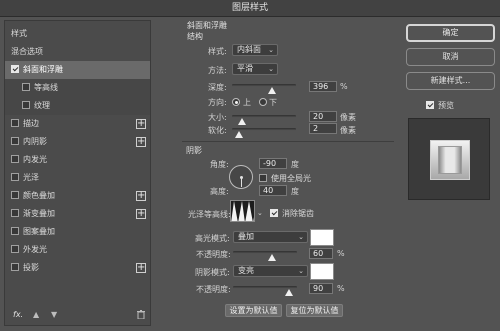 Image resolution: width=500 pixels, height=331 pixels. What do you see at coordinates (77, 196) in the screenshot?
I see `effect-item: 颜色叠加 +` at bounding box center [77, 196].